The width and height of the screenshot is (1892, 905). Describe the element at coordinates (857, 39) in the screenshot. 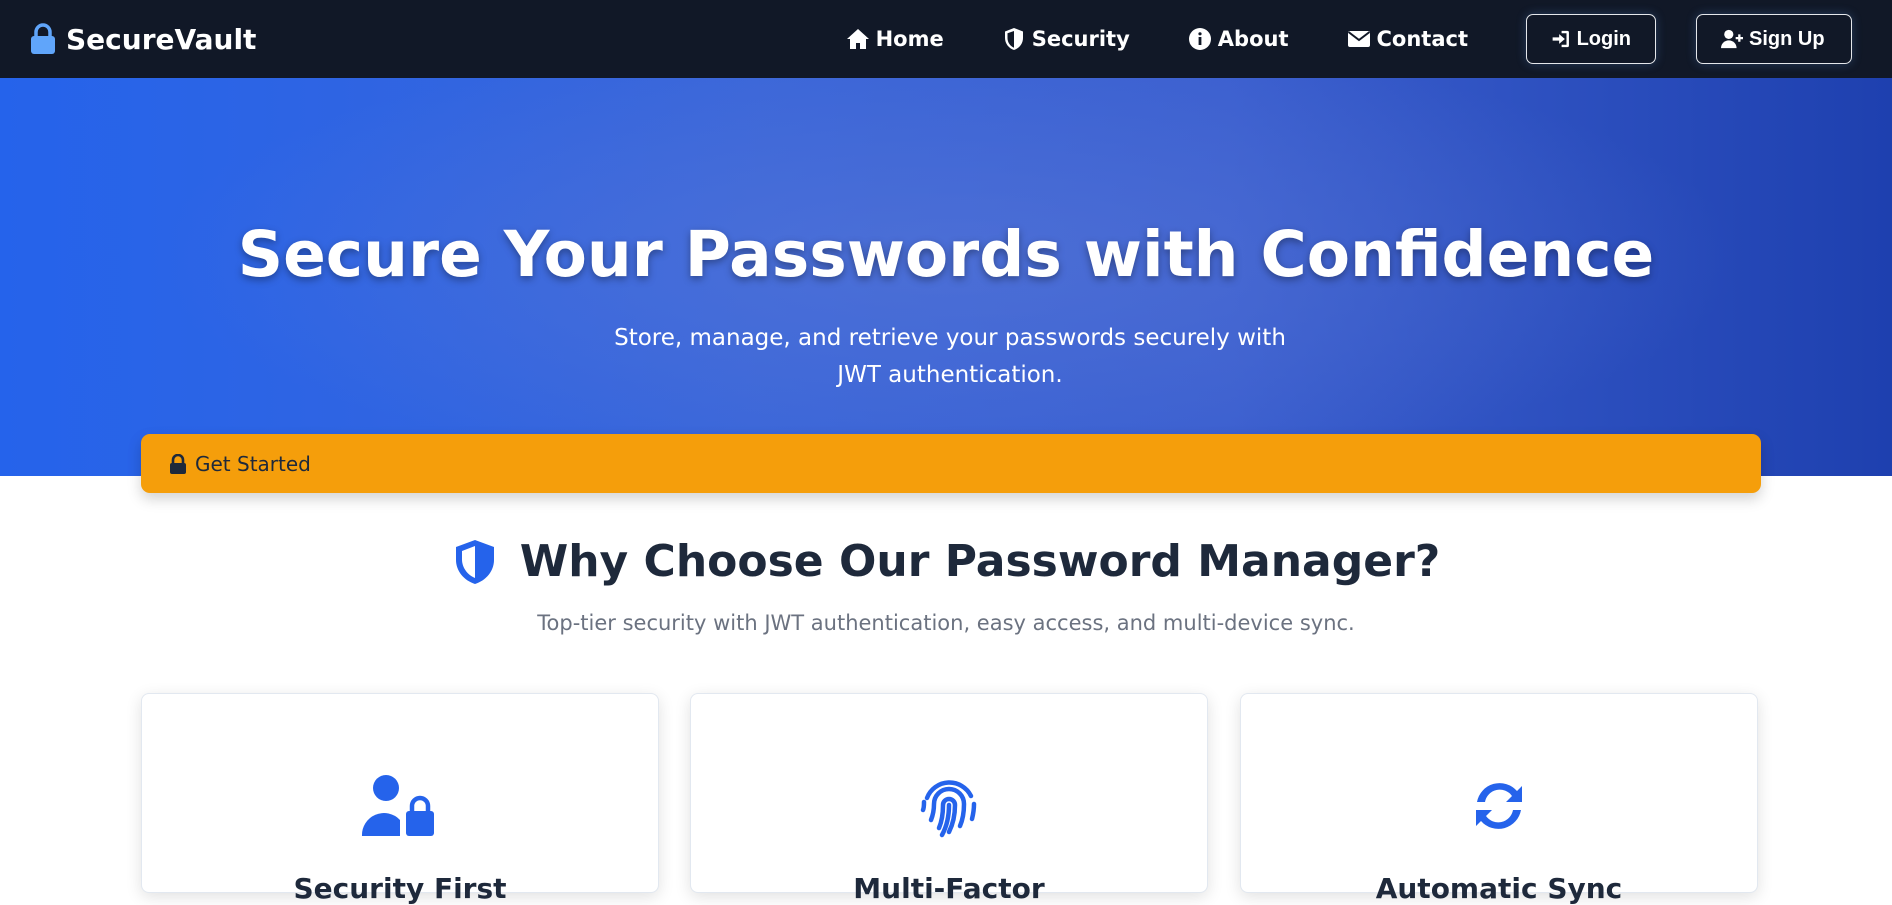

I see `home-icon` at that location.